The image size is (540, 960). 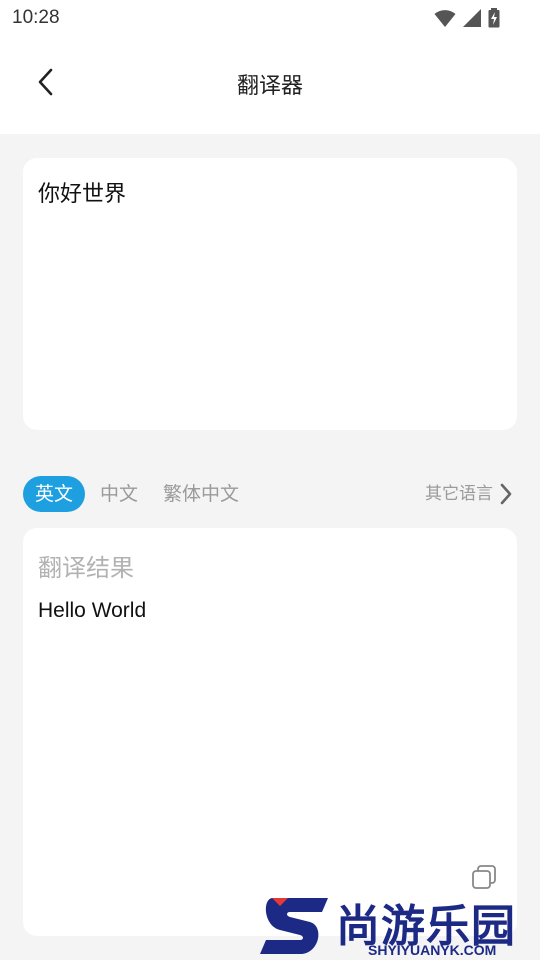 What do you see at coordinates (506, 494) in the screenshot?
I see `chevron-right-icon` at bounding box center [506, 494].